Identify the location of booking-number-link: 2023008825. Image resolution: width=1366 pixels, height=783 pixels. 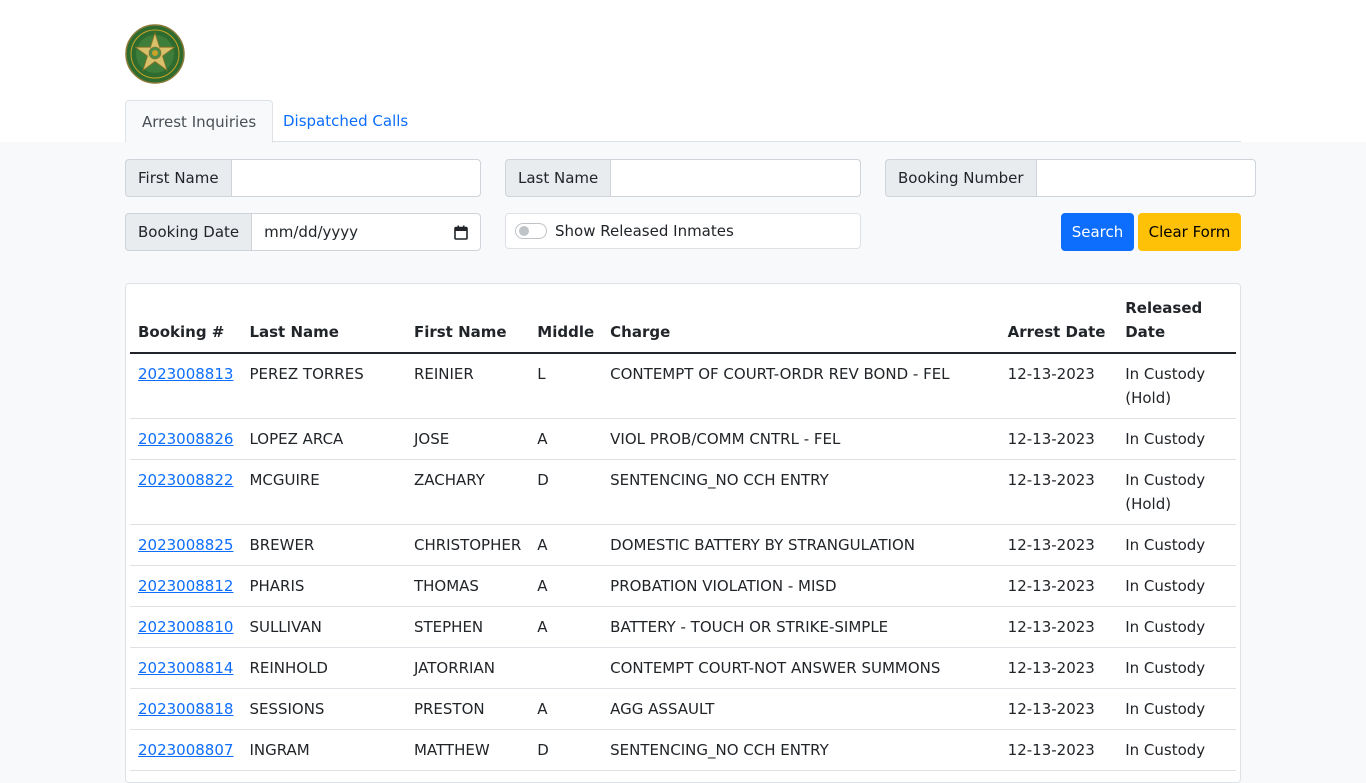
(185, 545).